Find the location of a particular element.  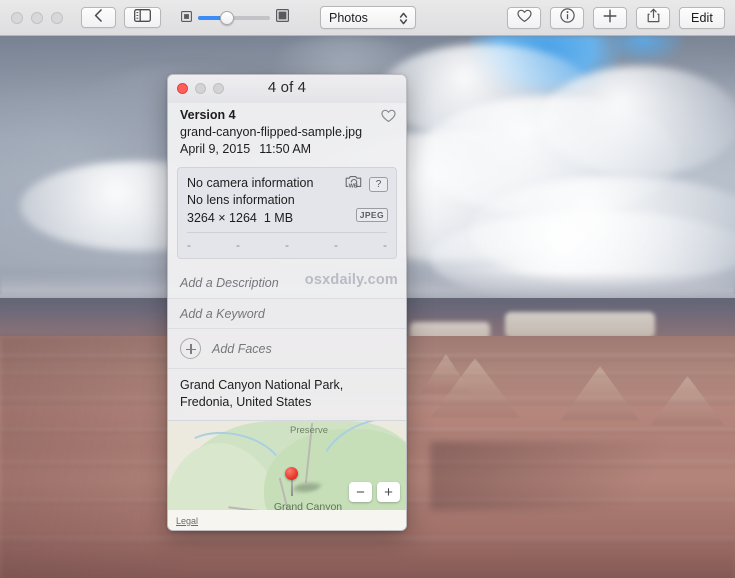

favorite-button is located at coordinates (524, 18).